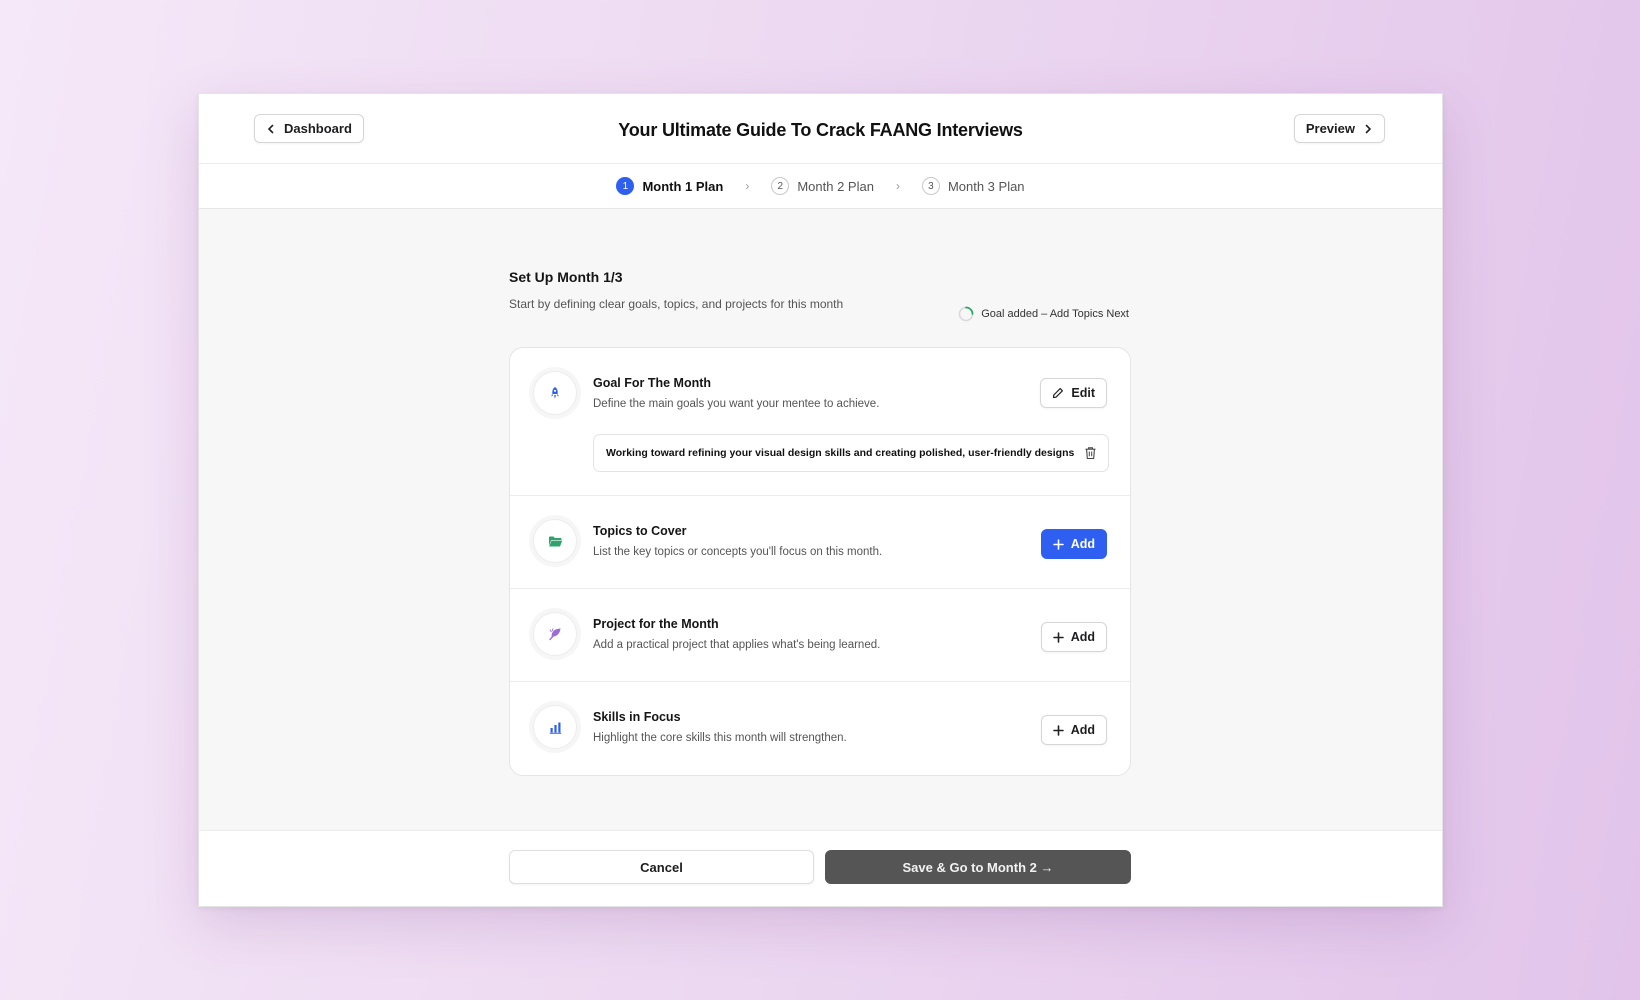  I want to click on bar-chart-icon, so click(555, 728).